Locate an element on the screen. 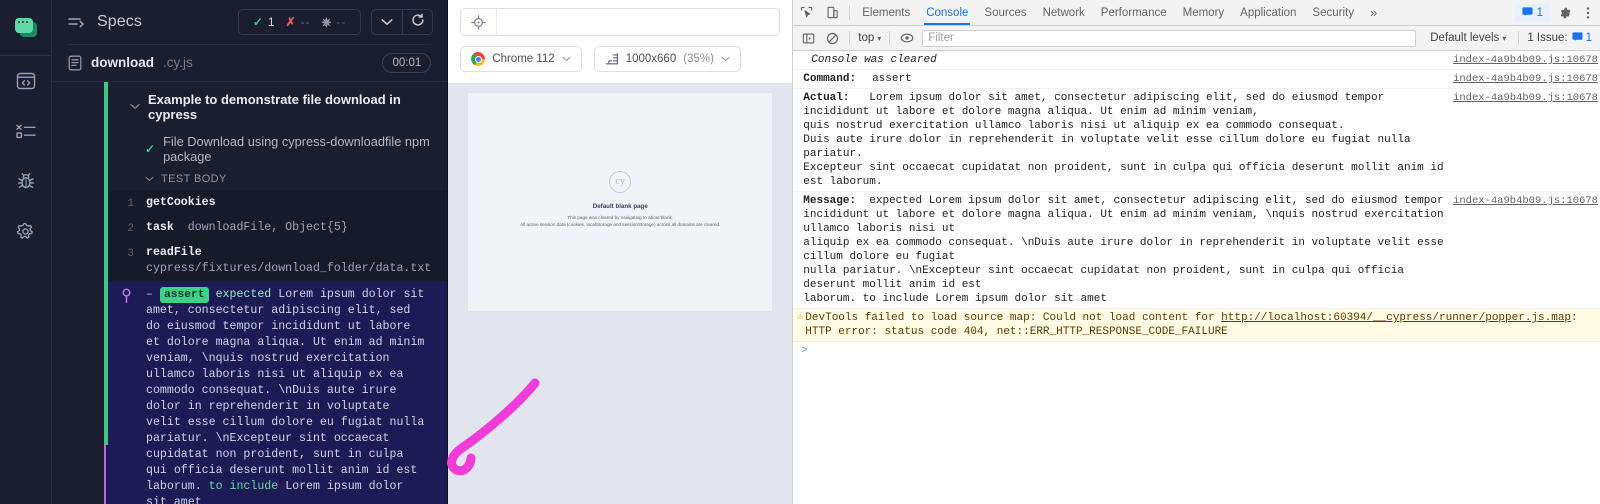  cypress-logo is located at coordinates (25, 28).